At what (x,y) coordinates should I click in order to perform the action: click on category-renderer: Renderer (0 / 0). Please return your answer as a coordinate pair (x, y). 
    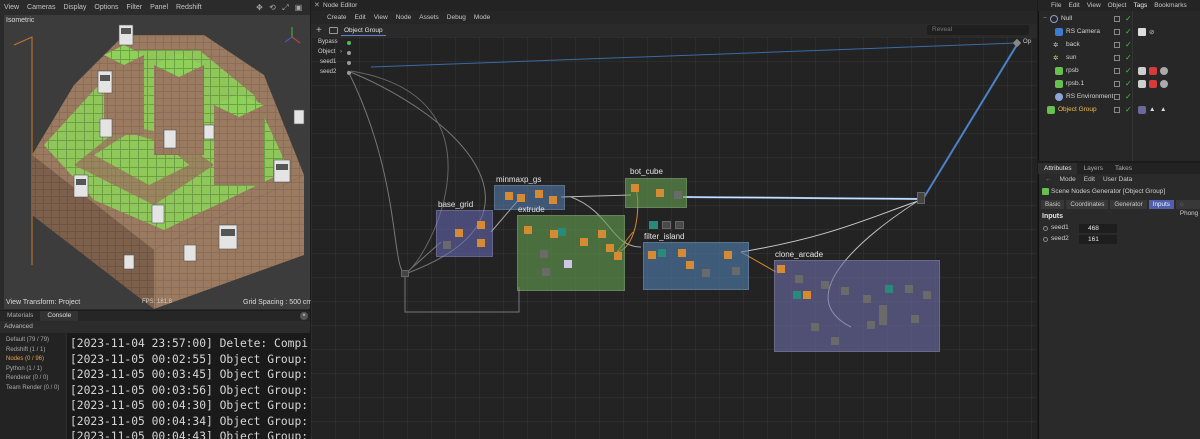
    Looking at the image, I should click on (36, 379).